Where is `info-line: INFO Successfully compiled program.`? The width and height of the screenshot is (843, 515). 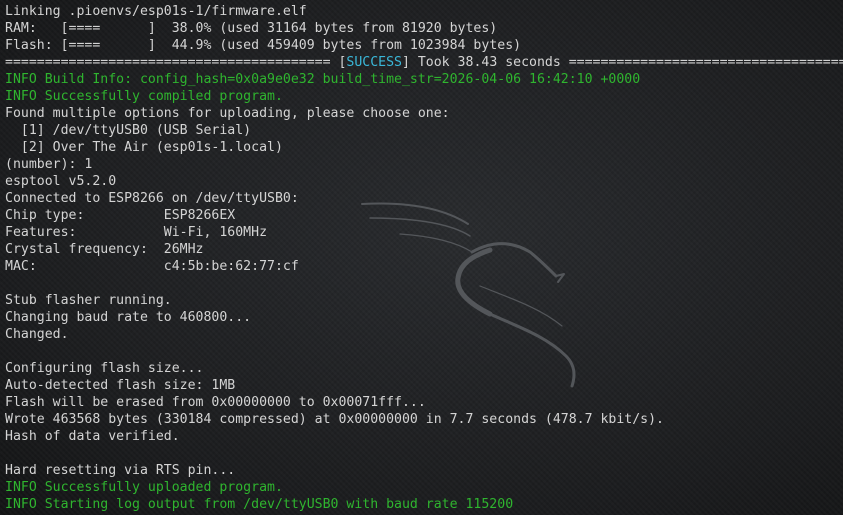 info-line: INFO Successfully compiled program. is located at coordinates (144, 96).